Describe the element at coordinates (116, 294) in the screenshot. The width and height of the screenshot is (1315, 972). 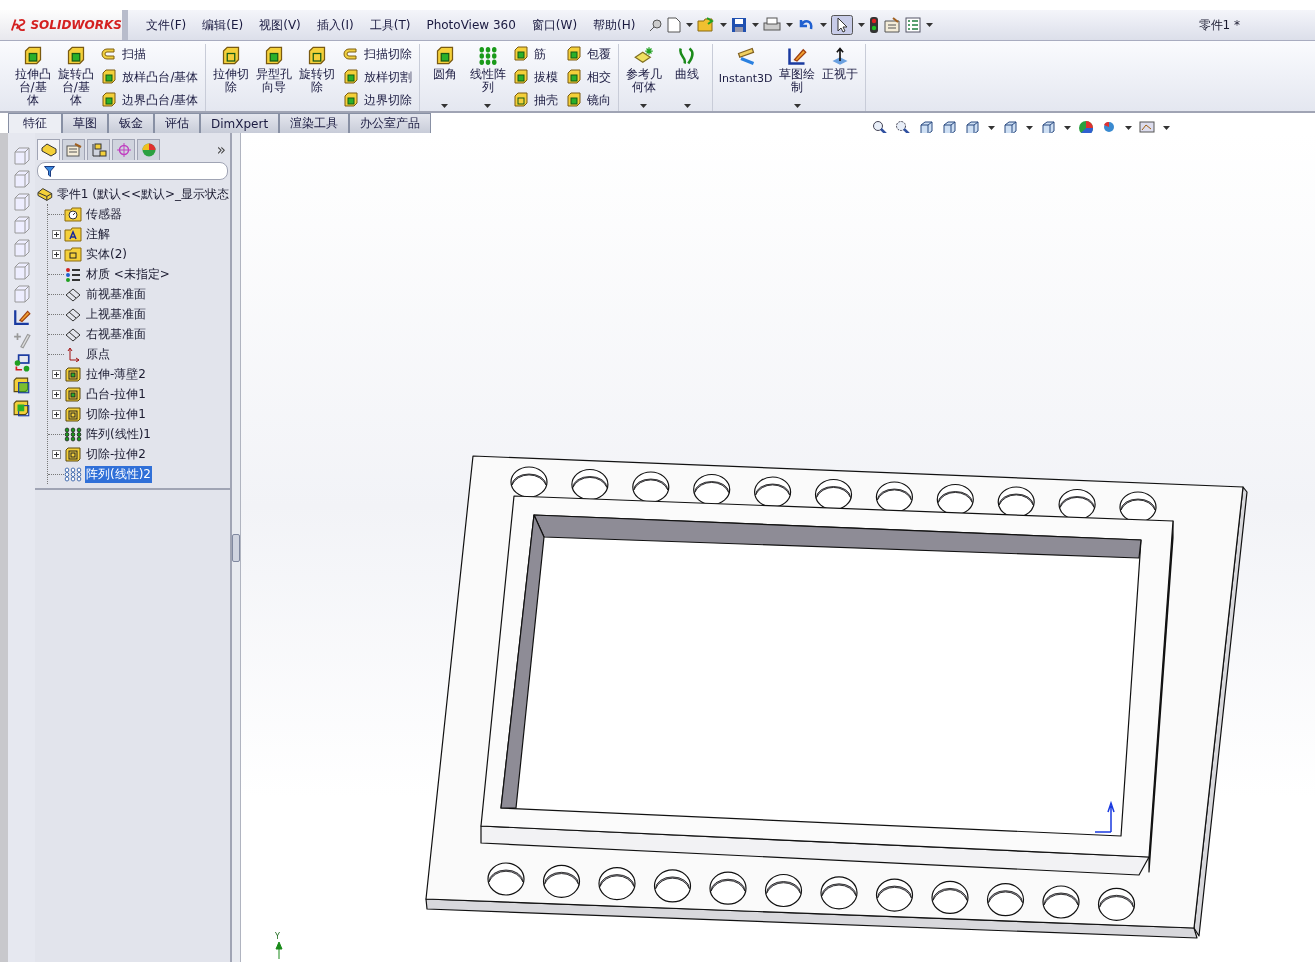
I see `tree-item: 前视基准面` at that location.